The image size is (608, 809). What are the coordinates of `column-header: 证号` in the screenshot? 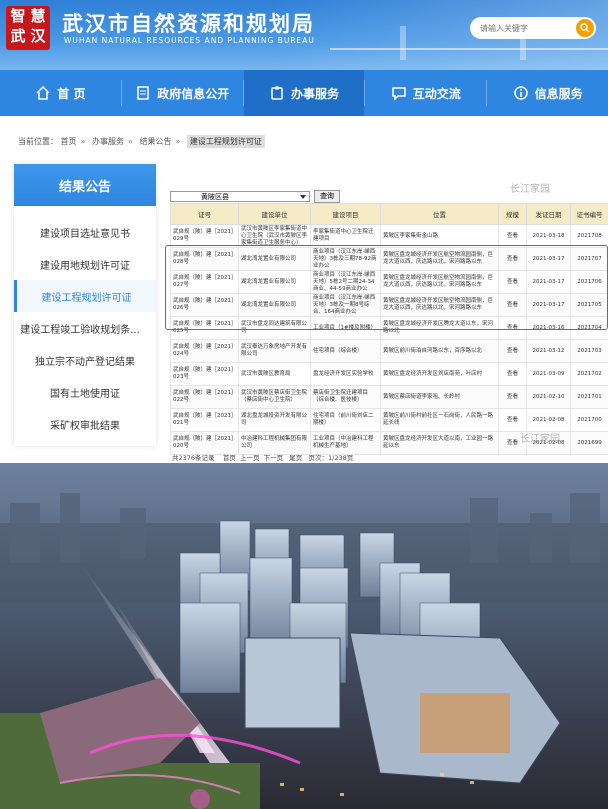 It's located at (204, 214).